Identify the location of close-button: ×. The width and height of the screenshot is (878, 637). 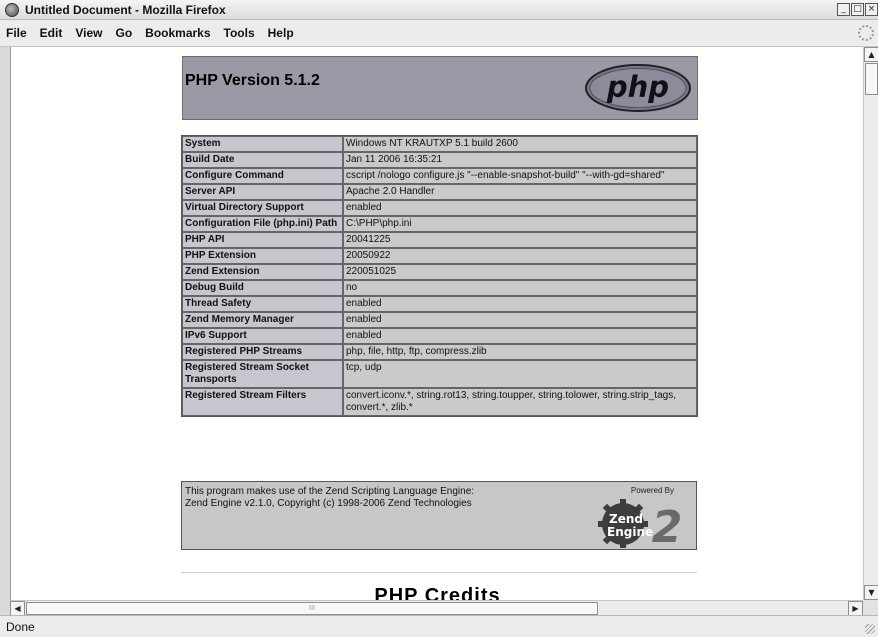
(871, 9).